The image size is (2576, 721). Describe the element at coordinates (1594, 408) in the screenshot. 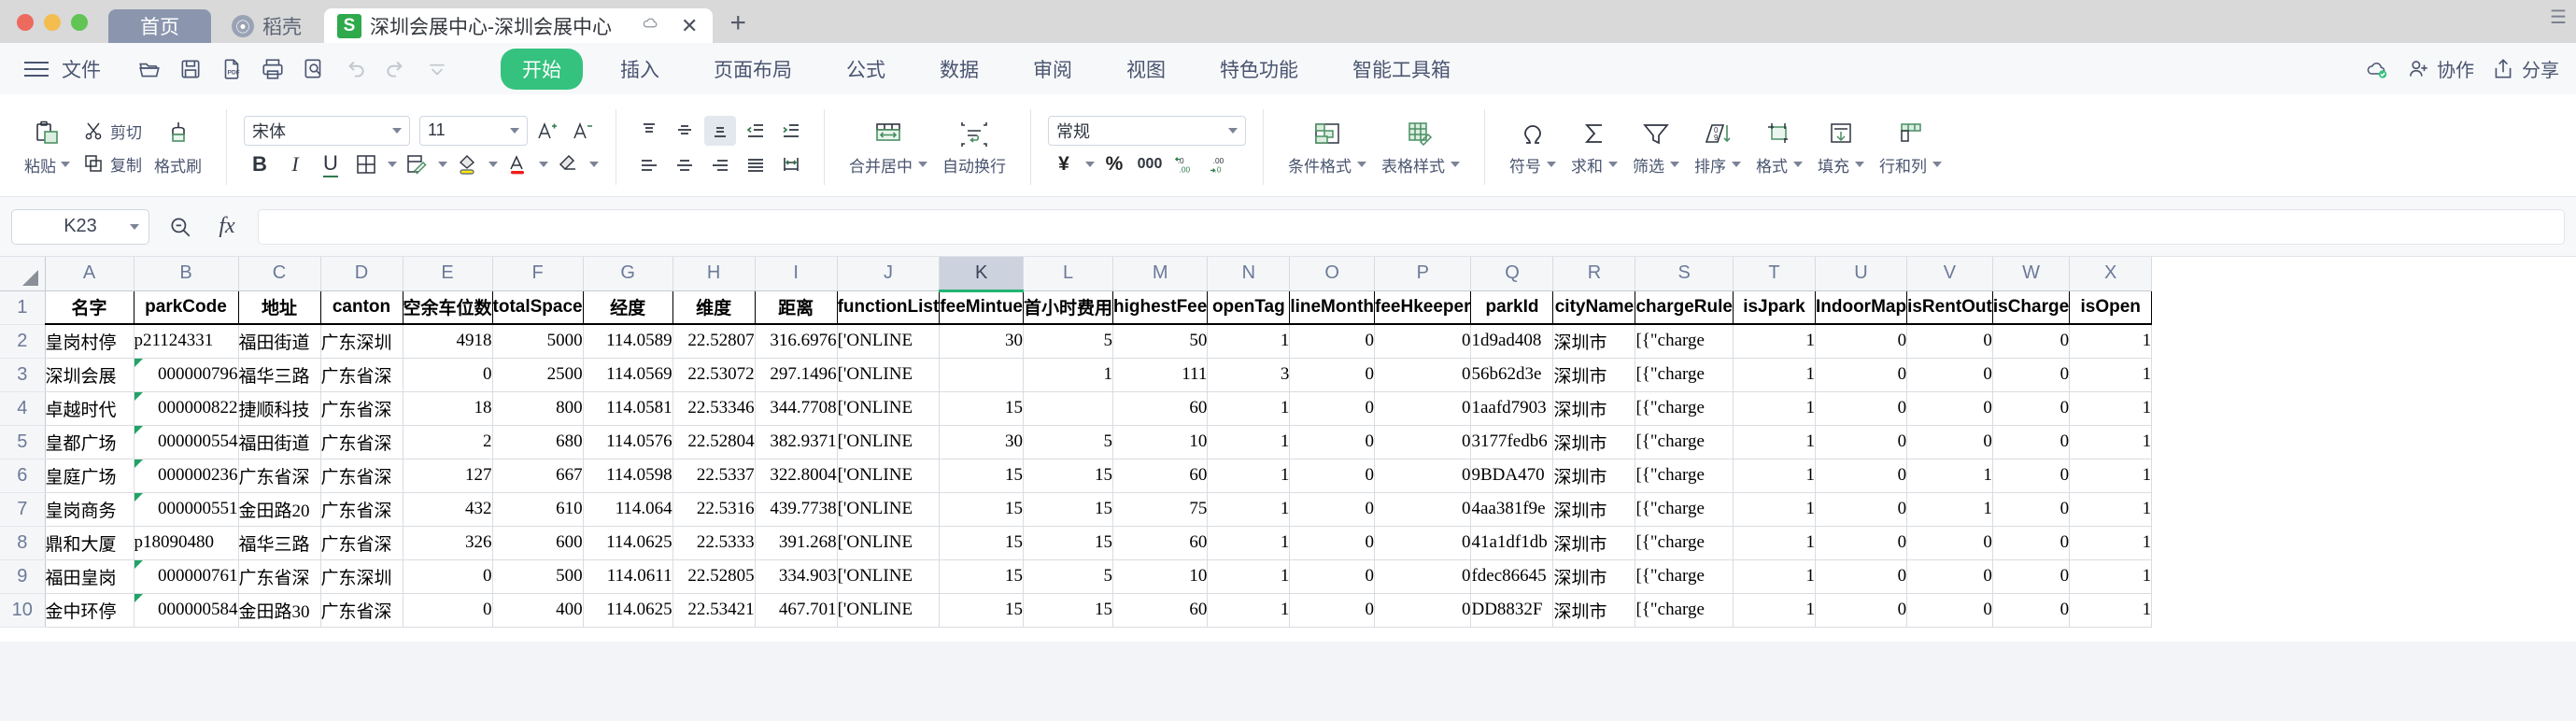

I see `cell-R4: 深圳市` at that location.